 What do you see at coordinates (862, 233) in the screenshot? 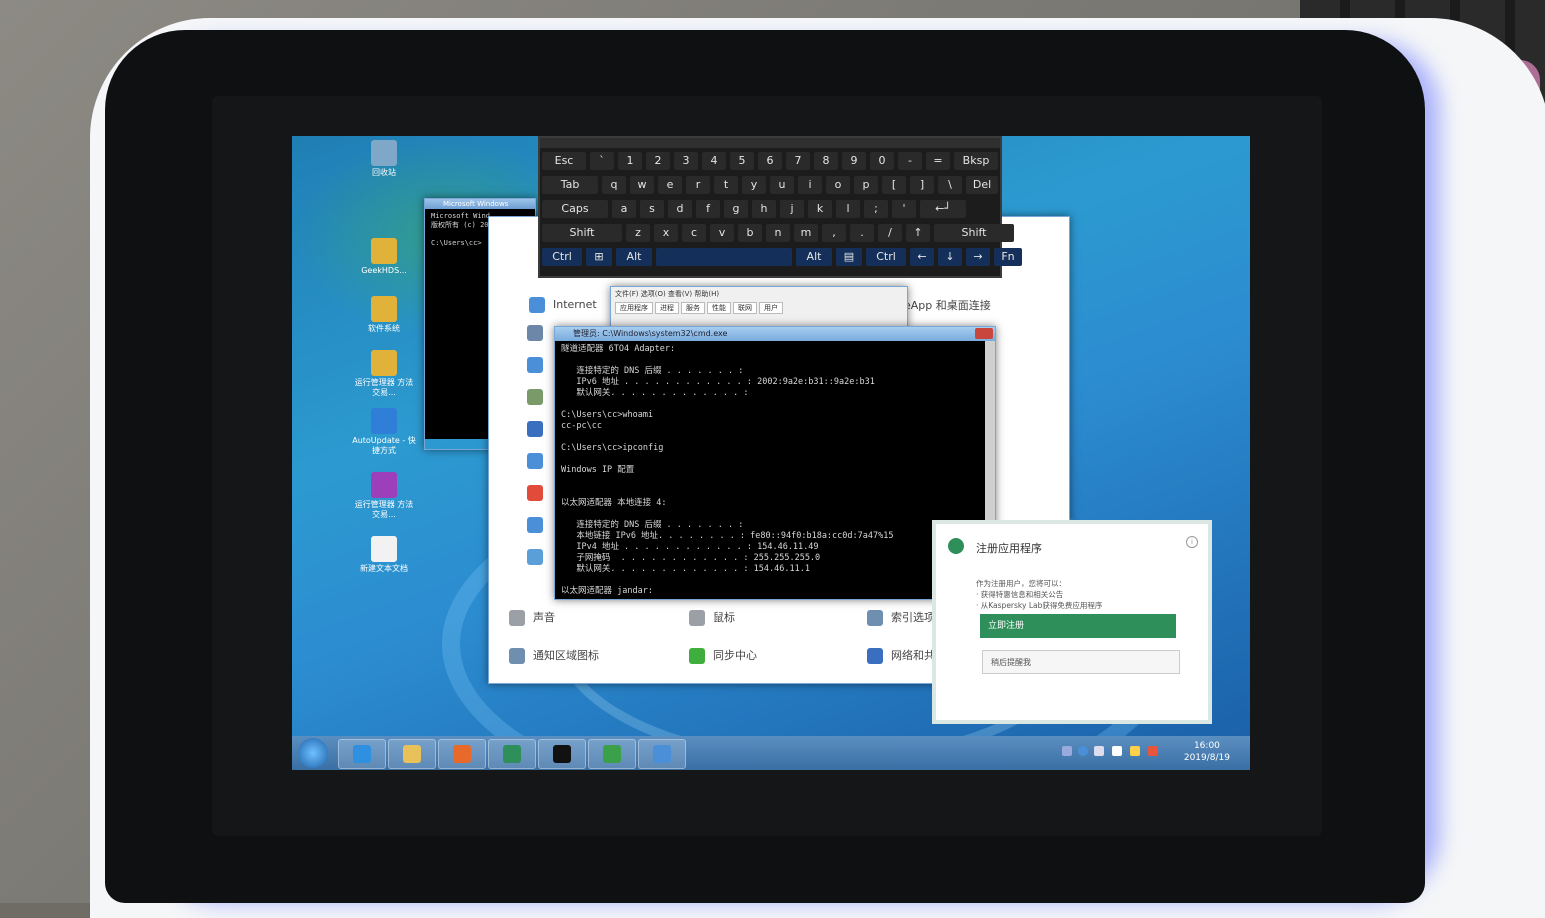
I see `keyboard-key: .` at bounding box center [862, 233].